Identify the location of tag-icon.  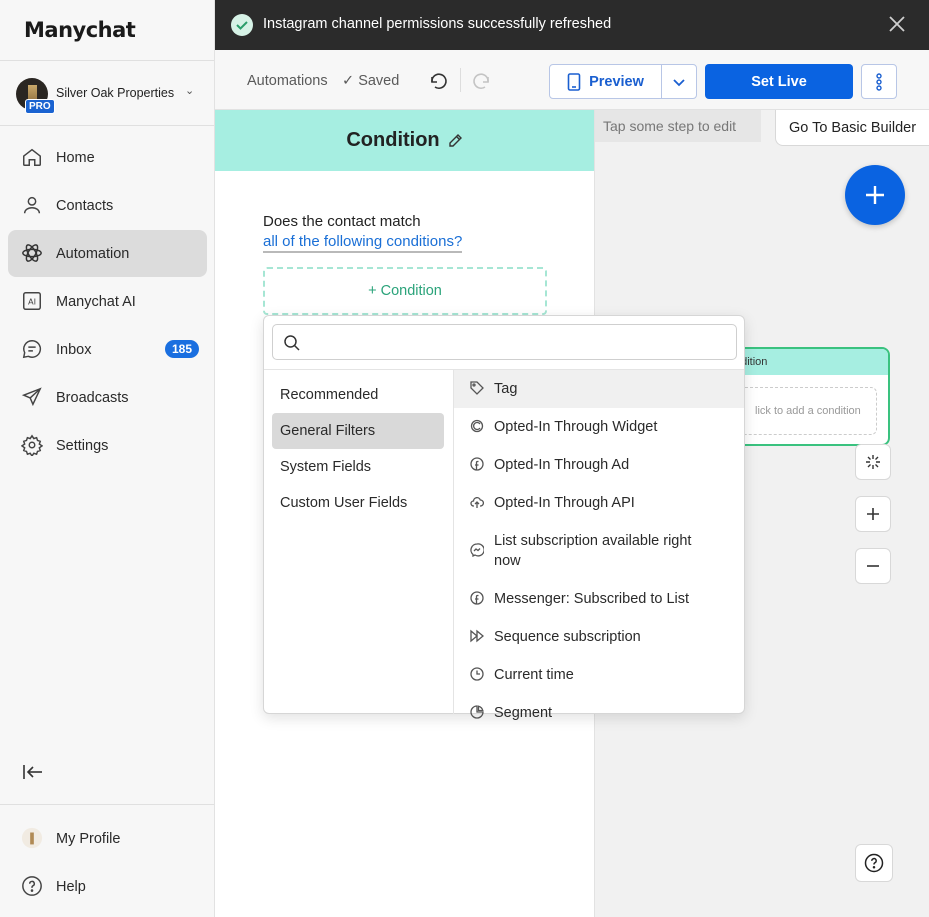
(477, 388).